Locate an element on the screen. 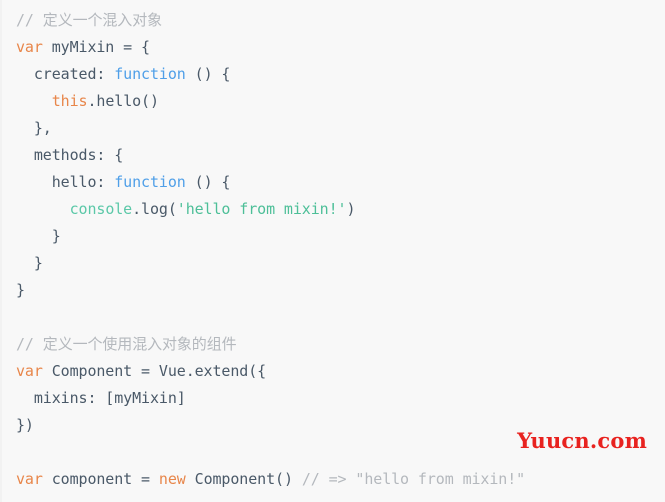 The image size is (665, 502). code-line: var myMixin = { is located at coordinates (333, 47).